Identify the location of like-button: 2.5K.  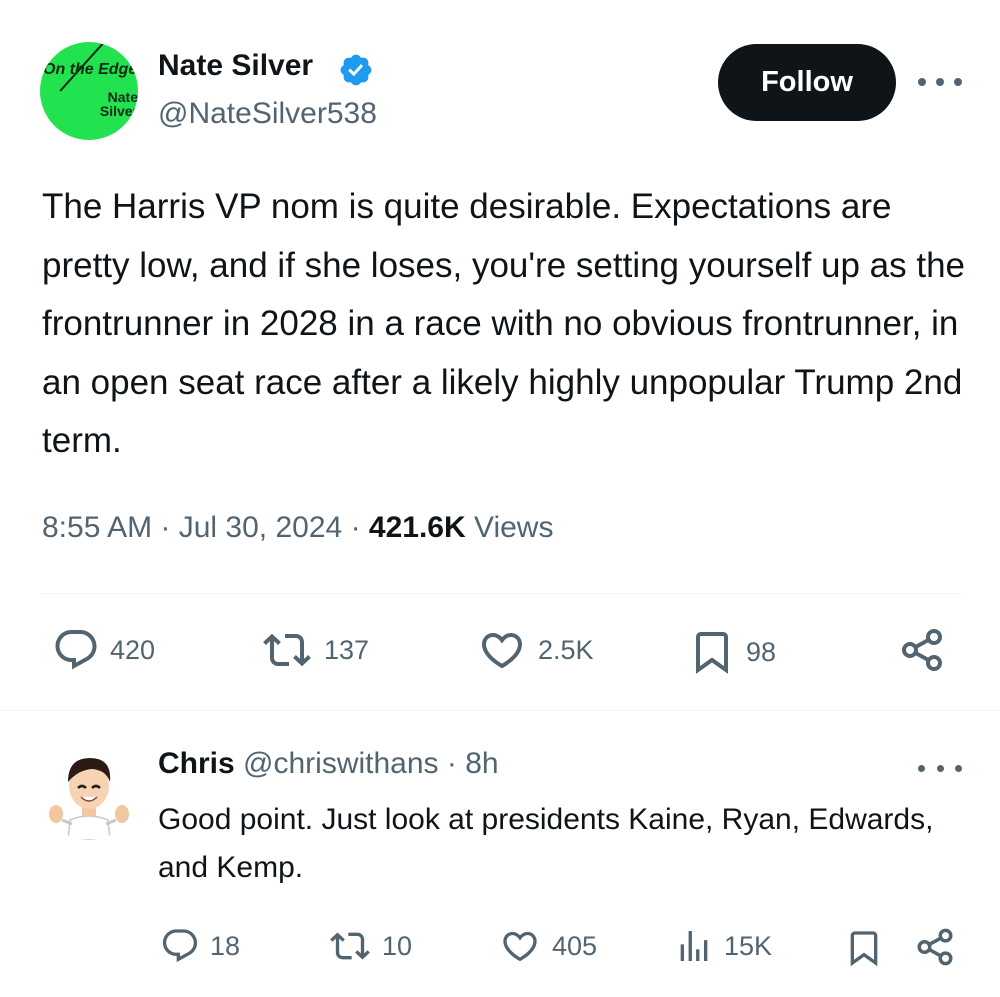
(535, 650).